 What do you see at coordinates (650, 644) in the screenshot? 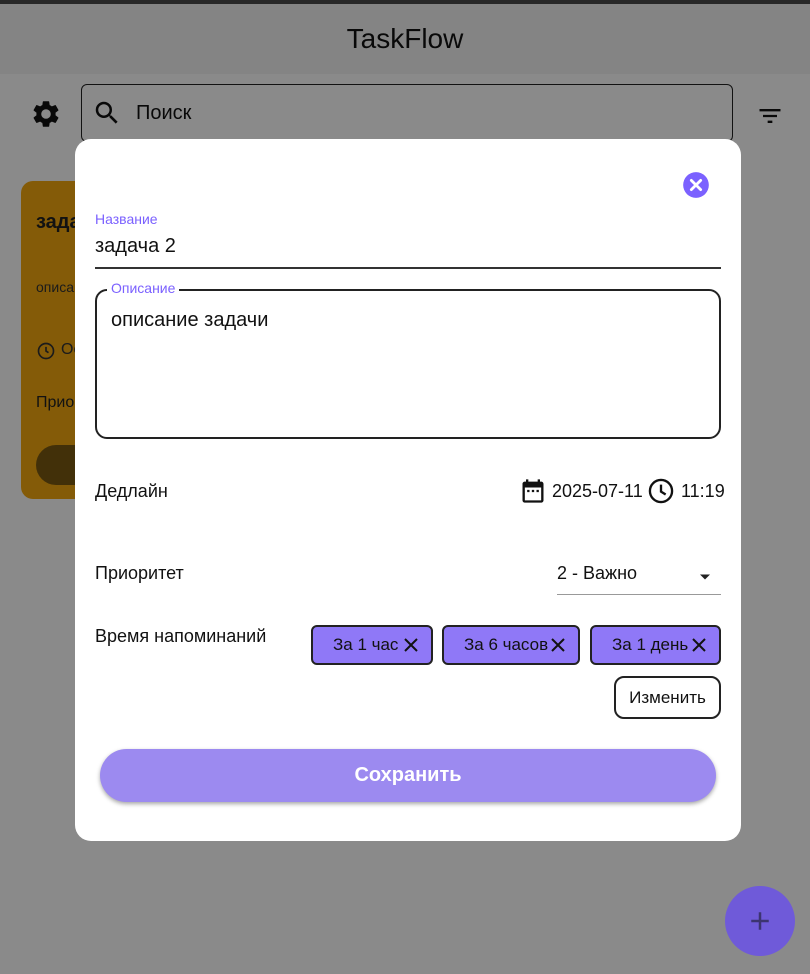
I see `reminder-chip-label: За 1 день` at bounding box center [650, 644].